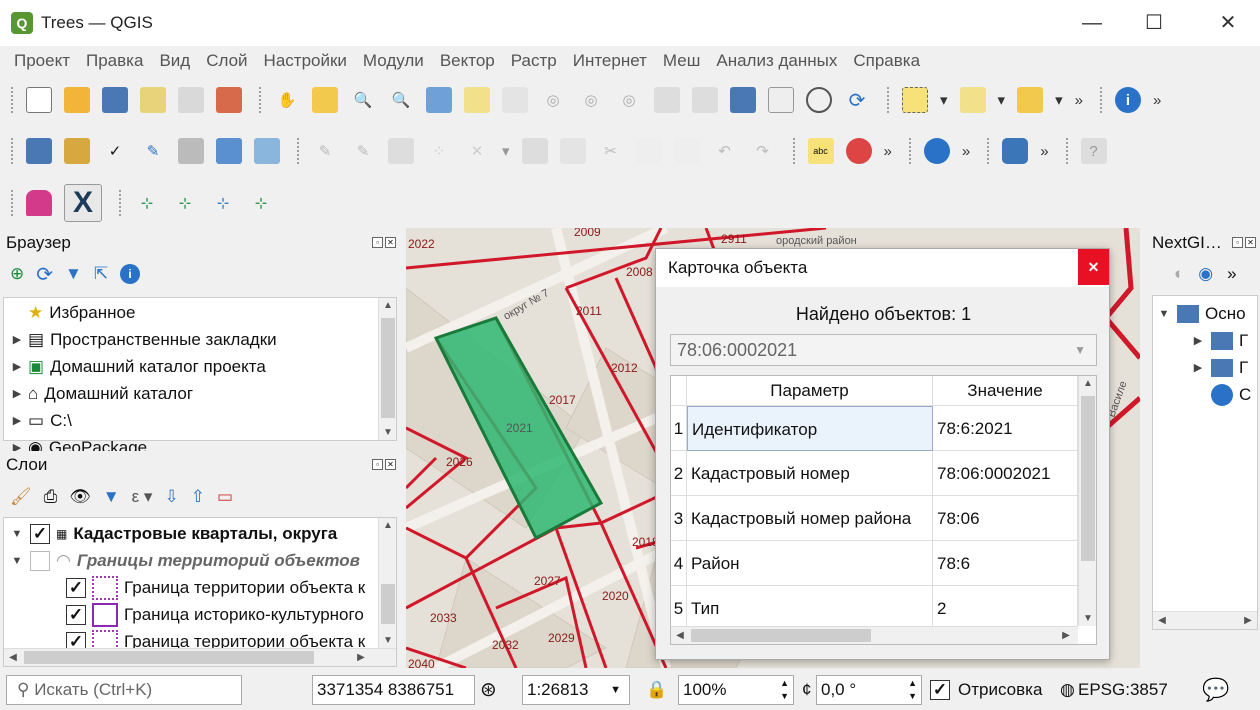  What do you see at coordinates (215, 587) in the screenshot?
I see `layer-row: ✓ Граница территории объекта к` at bounding box center [215, 587].